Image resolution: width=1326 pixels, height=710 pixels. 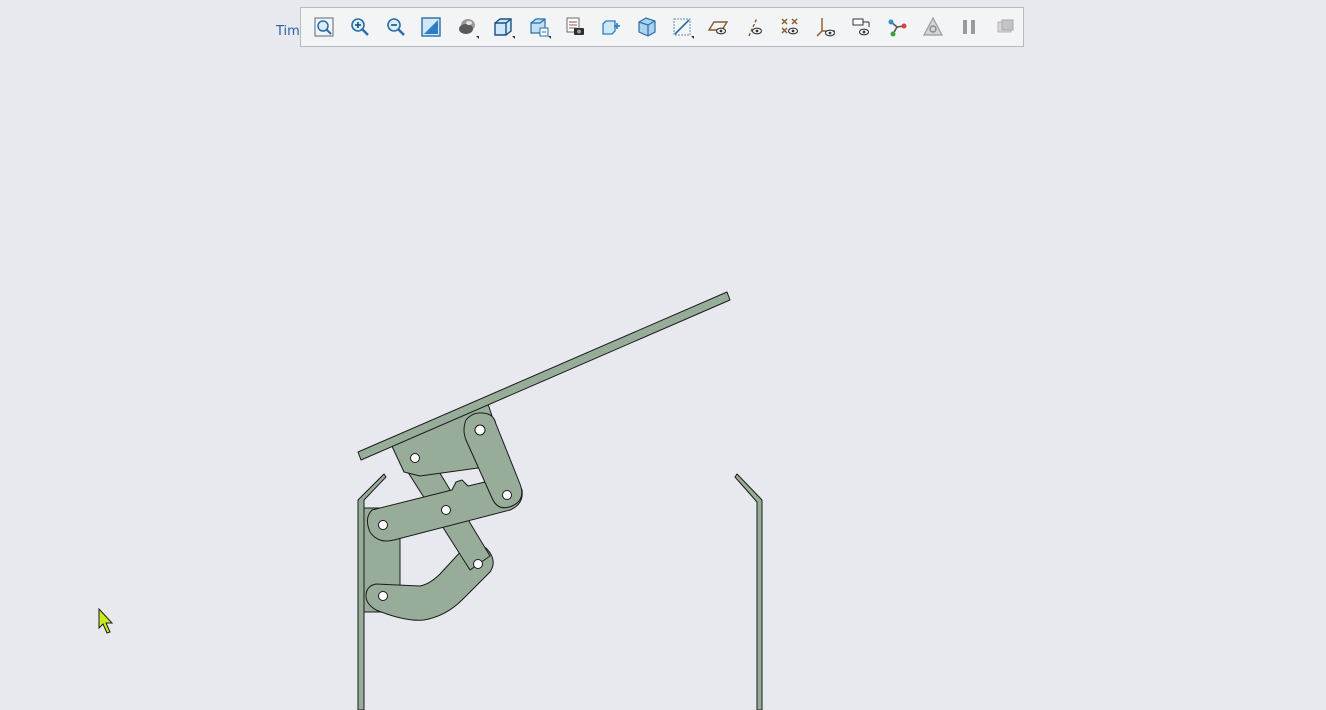 What do you see at coordinates (544, 376) in the screenshot?
I see `lid-plate` at bounding box center [544, 376].